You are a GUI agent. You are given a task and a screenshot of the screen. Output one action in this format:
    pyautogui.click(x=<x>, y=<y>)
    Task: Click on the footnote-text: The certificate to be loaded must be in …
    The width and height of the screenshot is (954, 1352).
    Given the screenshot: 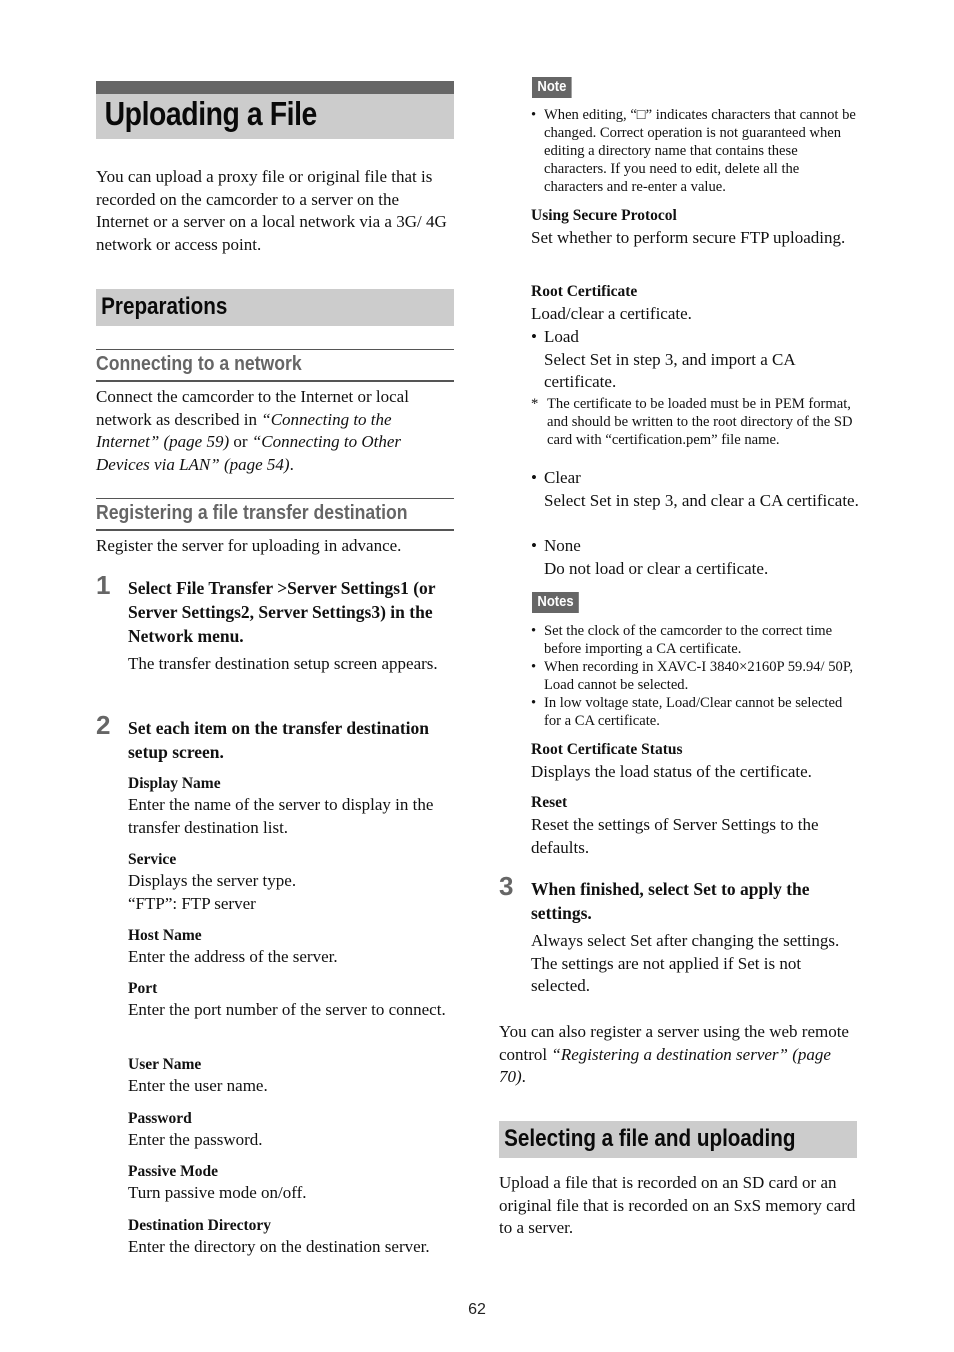 What is the action you would take?
    pyautogui.click(x=700, y=422)
    